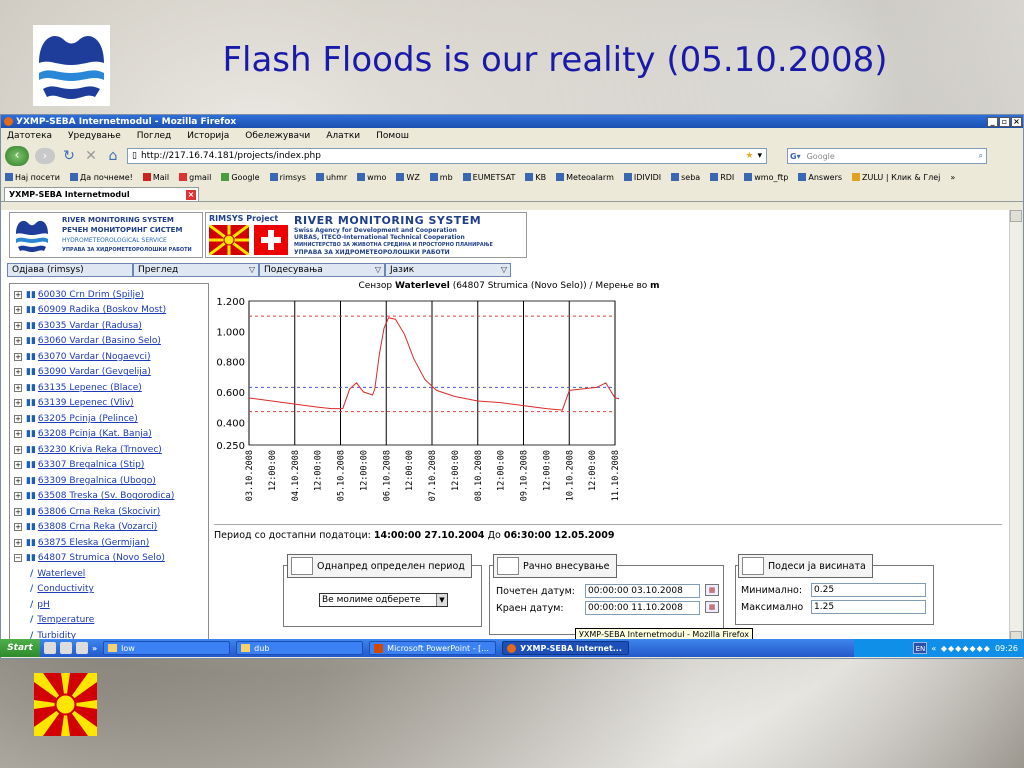 Image resolution: width=1024 pixels, height=768 pixels. Describe the element at coordinates (961, 648) in the screenshot. I see `tray-icons: « ◆◆◆◆◆◆◆` at that location.